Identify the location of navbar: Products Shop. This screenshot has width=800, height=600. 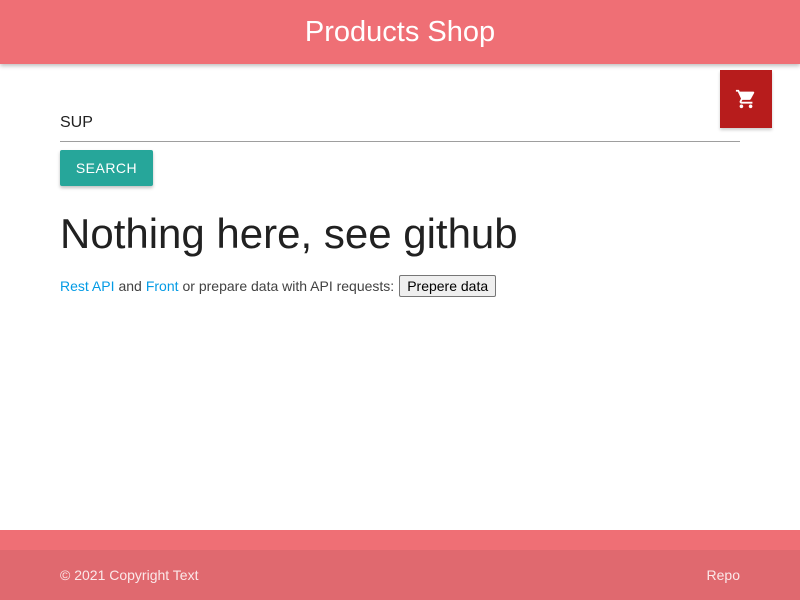
(400, 32).